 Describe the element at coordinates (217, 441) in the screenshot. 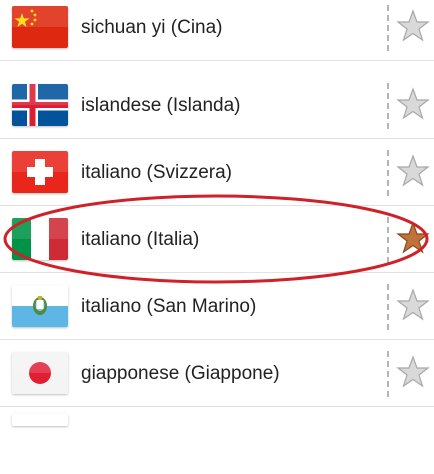

I see `list-item-language` at that location.